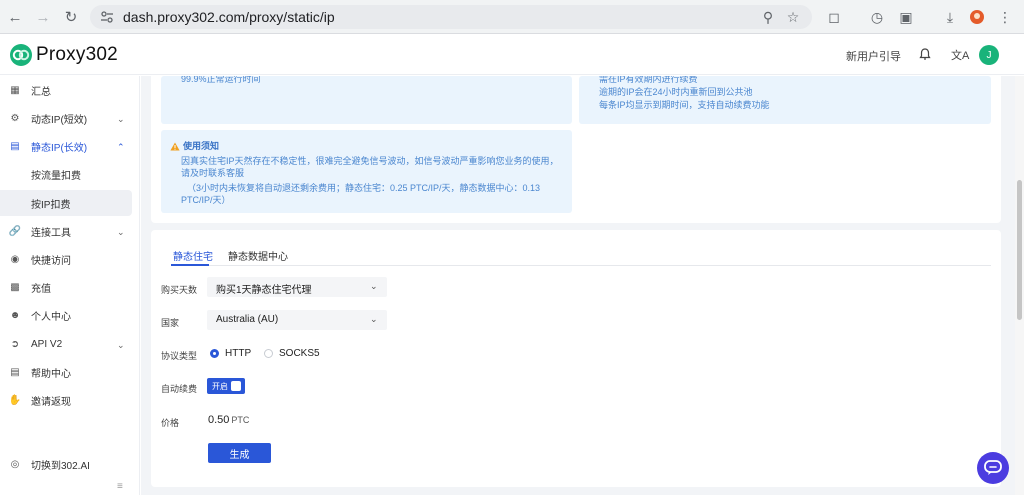  Describe the element at coordinates (15, 315) in the screenshot. I see `user-icon: ☻` at that location.